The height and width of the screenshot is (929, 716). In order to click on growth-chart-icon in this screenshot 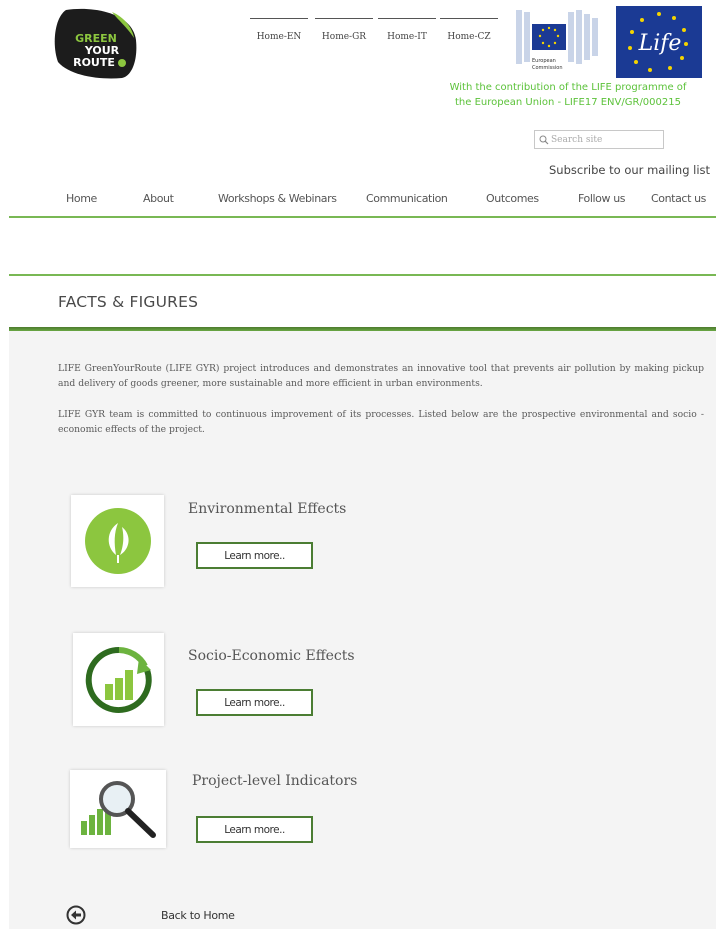, I will do `click(118, 679)`.